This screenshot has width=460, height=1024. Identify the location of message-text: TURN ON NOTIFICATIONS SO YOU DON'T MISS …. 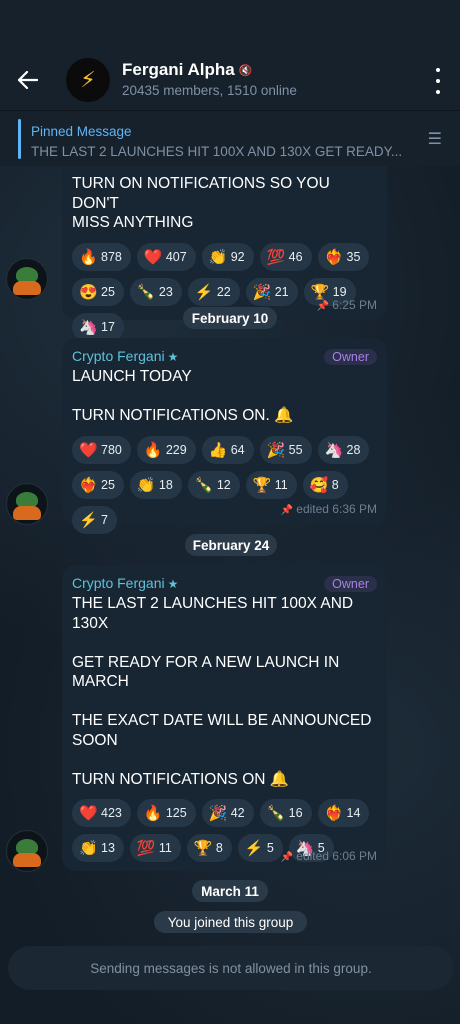
(201, 203).